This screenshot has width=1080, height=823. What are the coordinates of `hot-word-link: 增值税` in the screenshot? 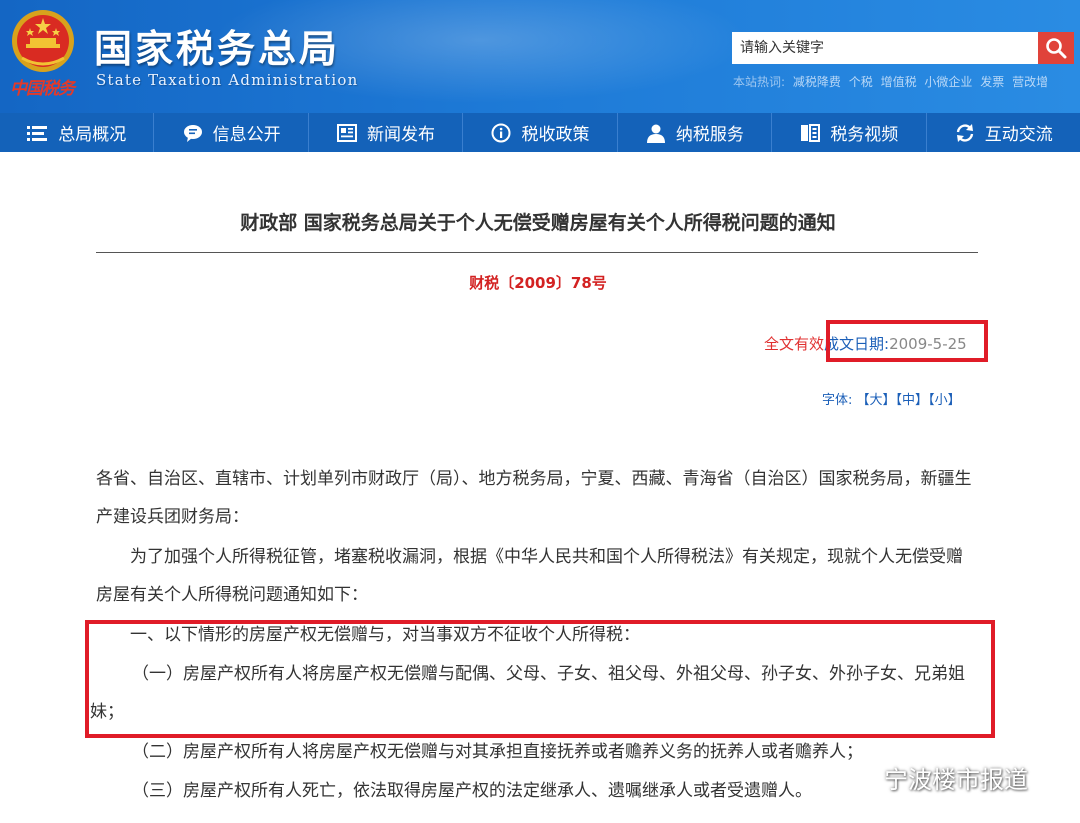 It's located at (899, 82).